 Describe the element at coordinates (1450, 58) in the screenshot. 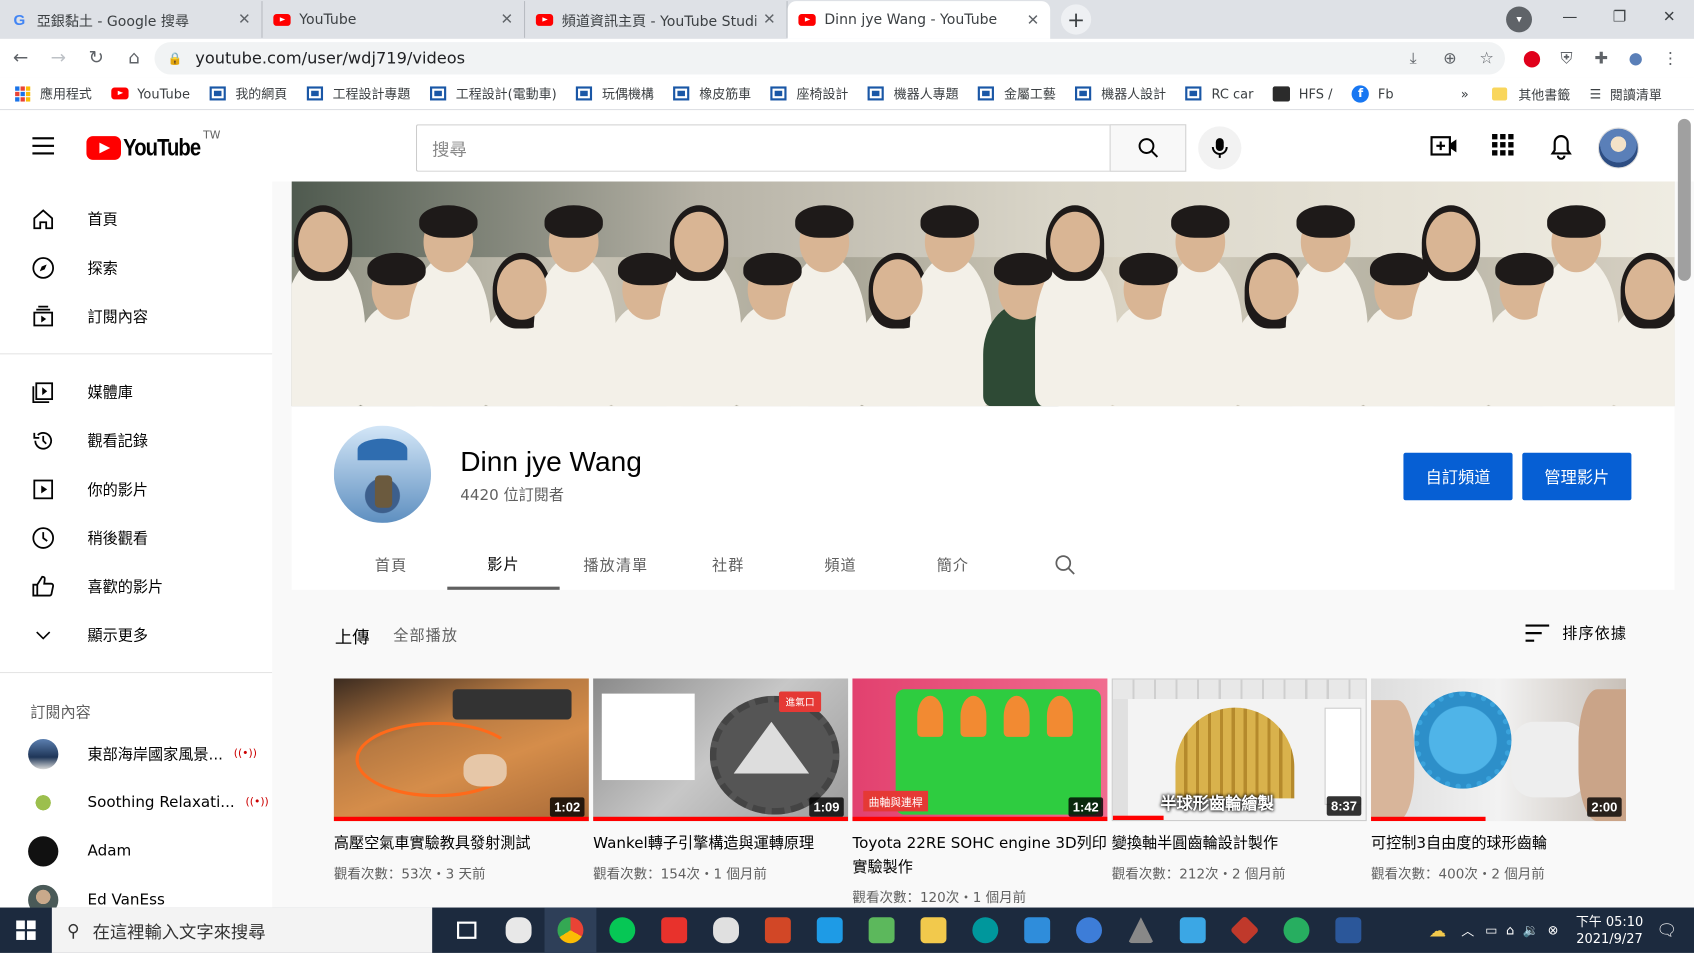

I see `zoom-icon: ⊕` at that location.